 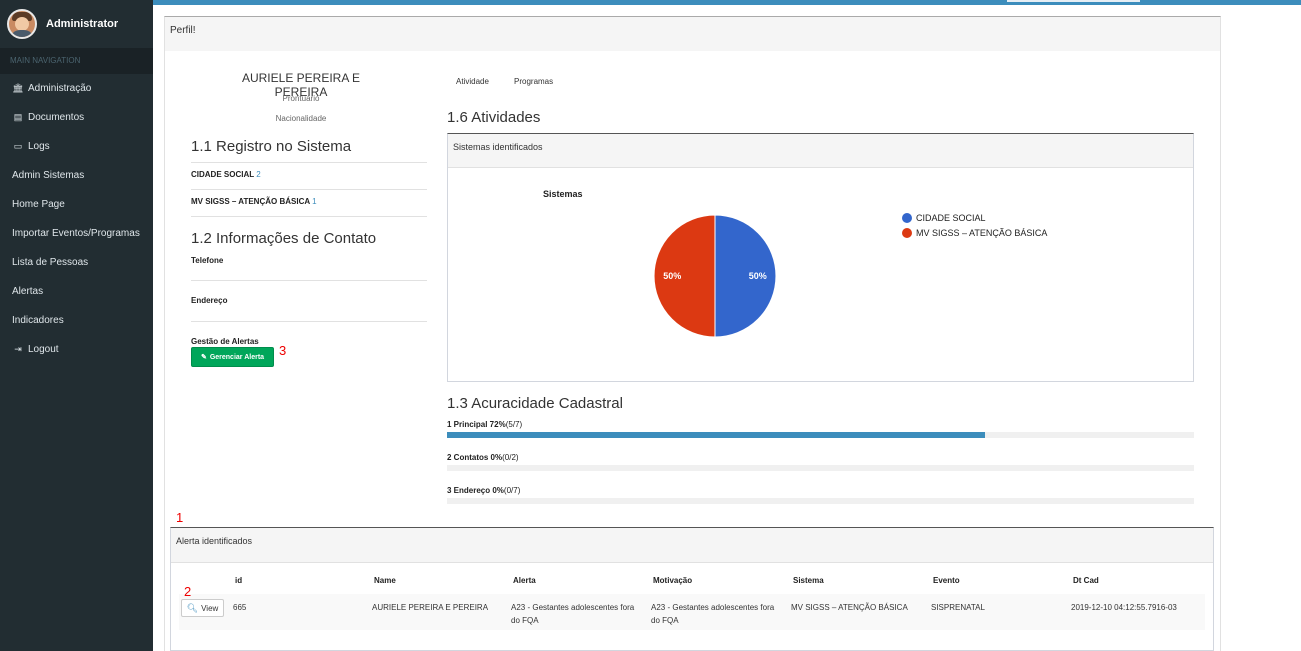 What do you see at coordinates (18, 349) in the screenshot?
I see `logout-icon: ⇥` at bounding box center [18, 349].